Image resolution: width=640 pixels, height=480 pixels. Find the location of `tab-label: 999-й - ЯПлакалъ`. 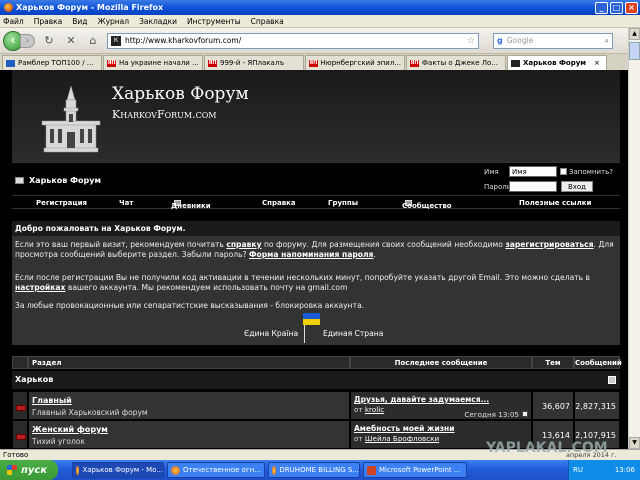

tab-label: 999-й - ЯПлакалъ is located at coordinates (252, 63).